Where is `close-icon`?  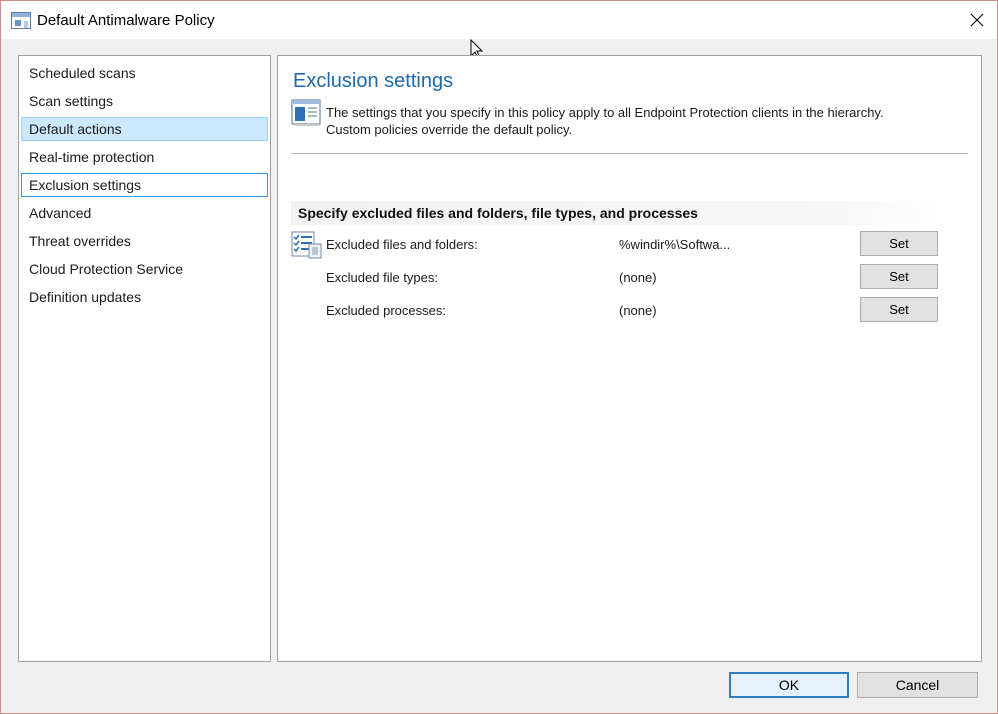
close-icon is located at coordinates (977, 20).